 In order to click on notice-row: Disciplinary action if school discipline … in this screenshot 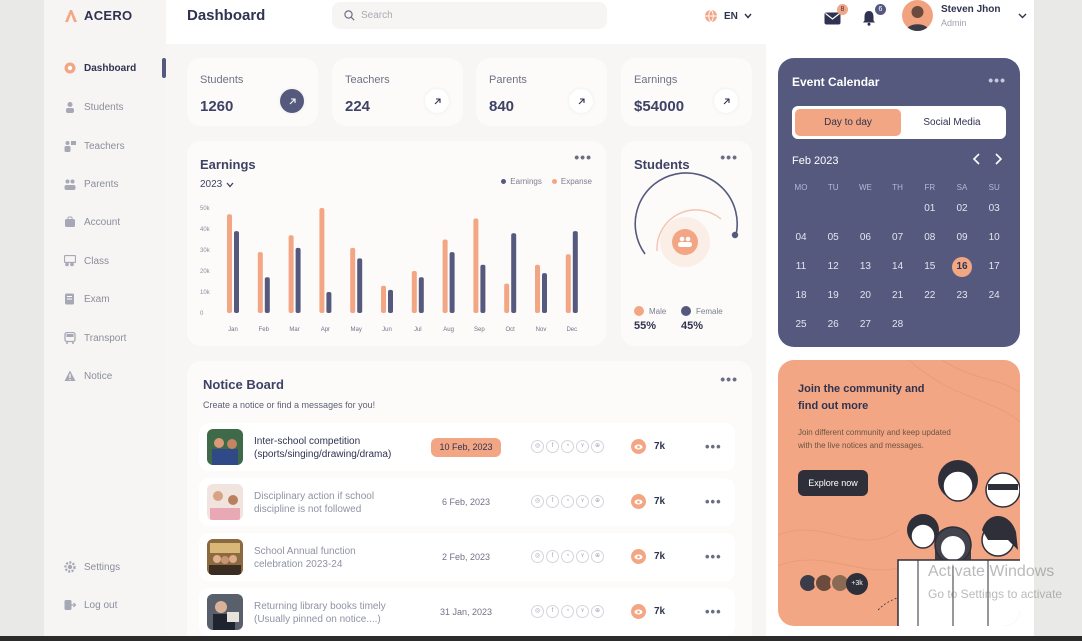, I will do `click(467, 502)`.